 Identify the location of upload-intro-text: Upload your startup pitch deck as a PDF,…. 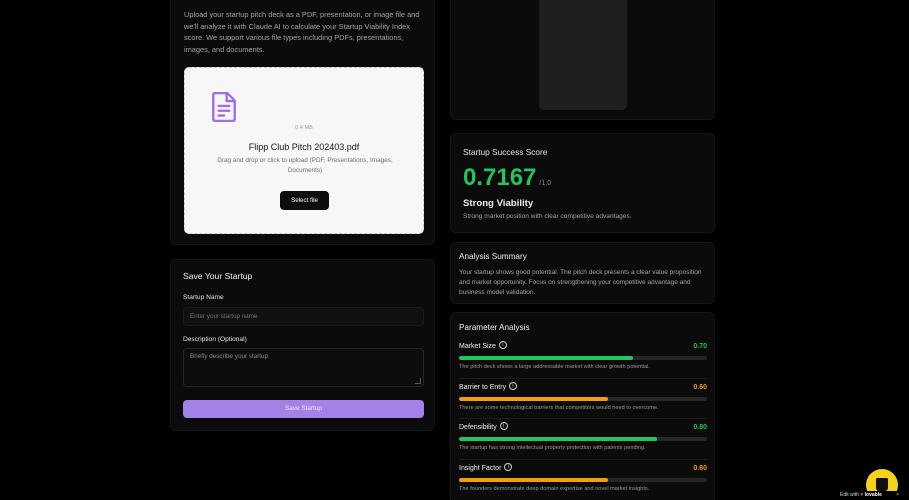
(302, 32).